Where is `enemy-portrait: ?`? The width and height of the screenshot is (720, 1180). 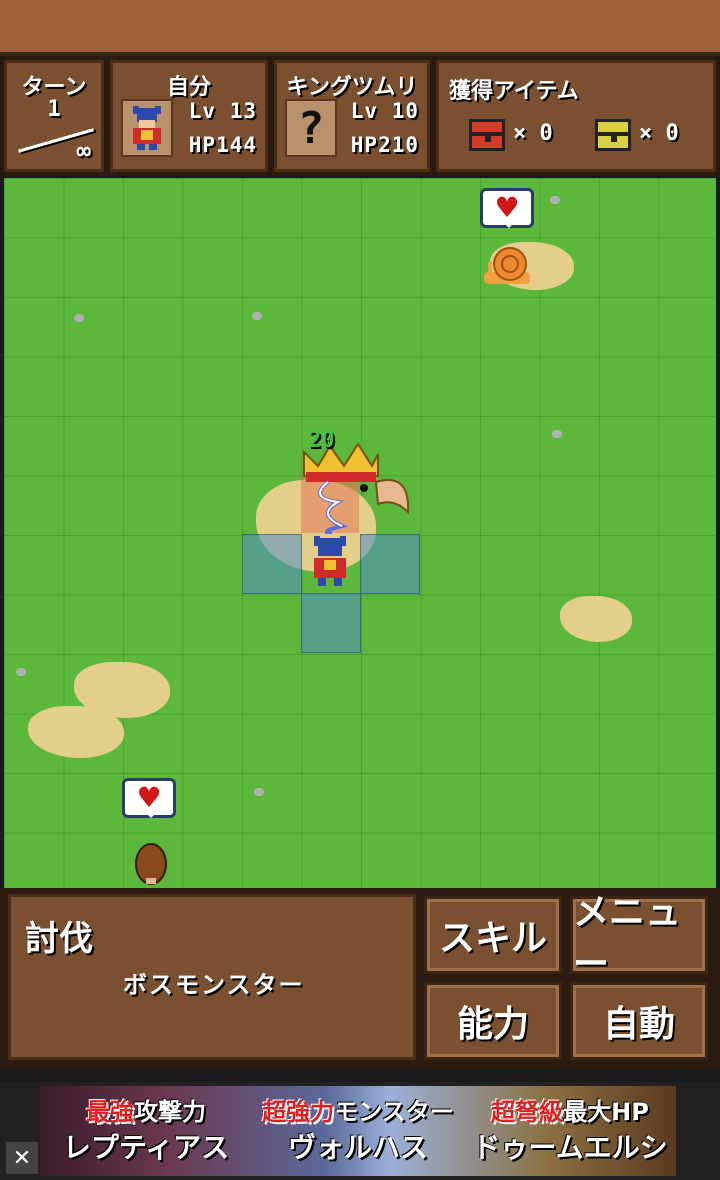
enemy-portrait: ? is located at coordinates (311, 128).